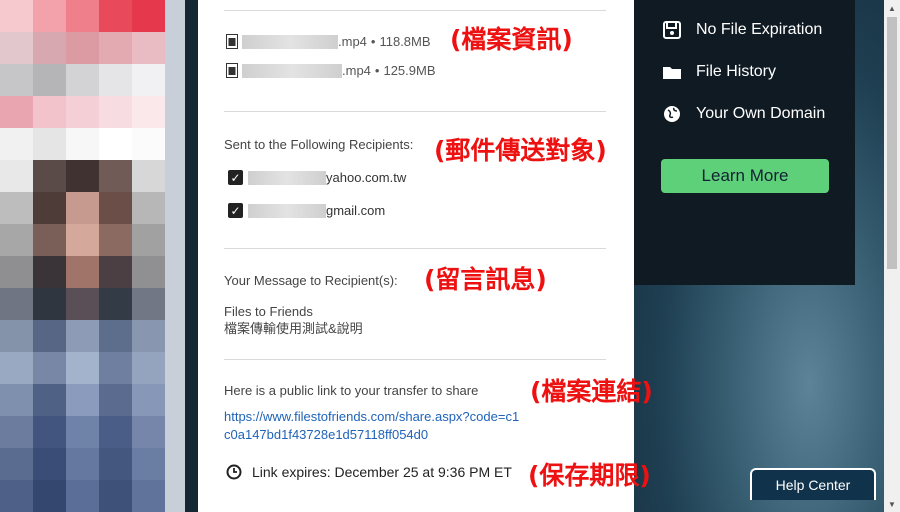 This screenshot has height=512, width=900. I want to click on file-size: 118.8MB, so click(405, 41).